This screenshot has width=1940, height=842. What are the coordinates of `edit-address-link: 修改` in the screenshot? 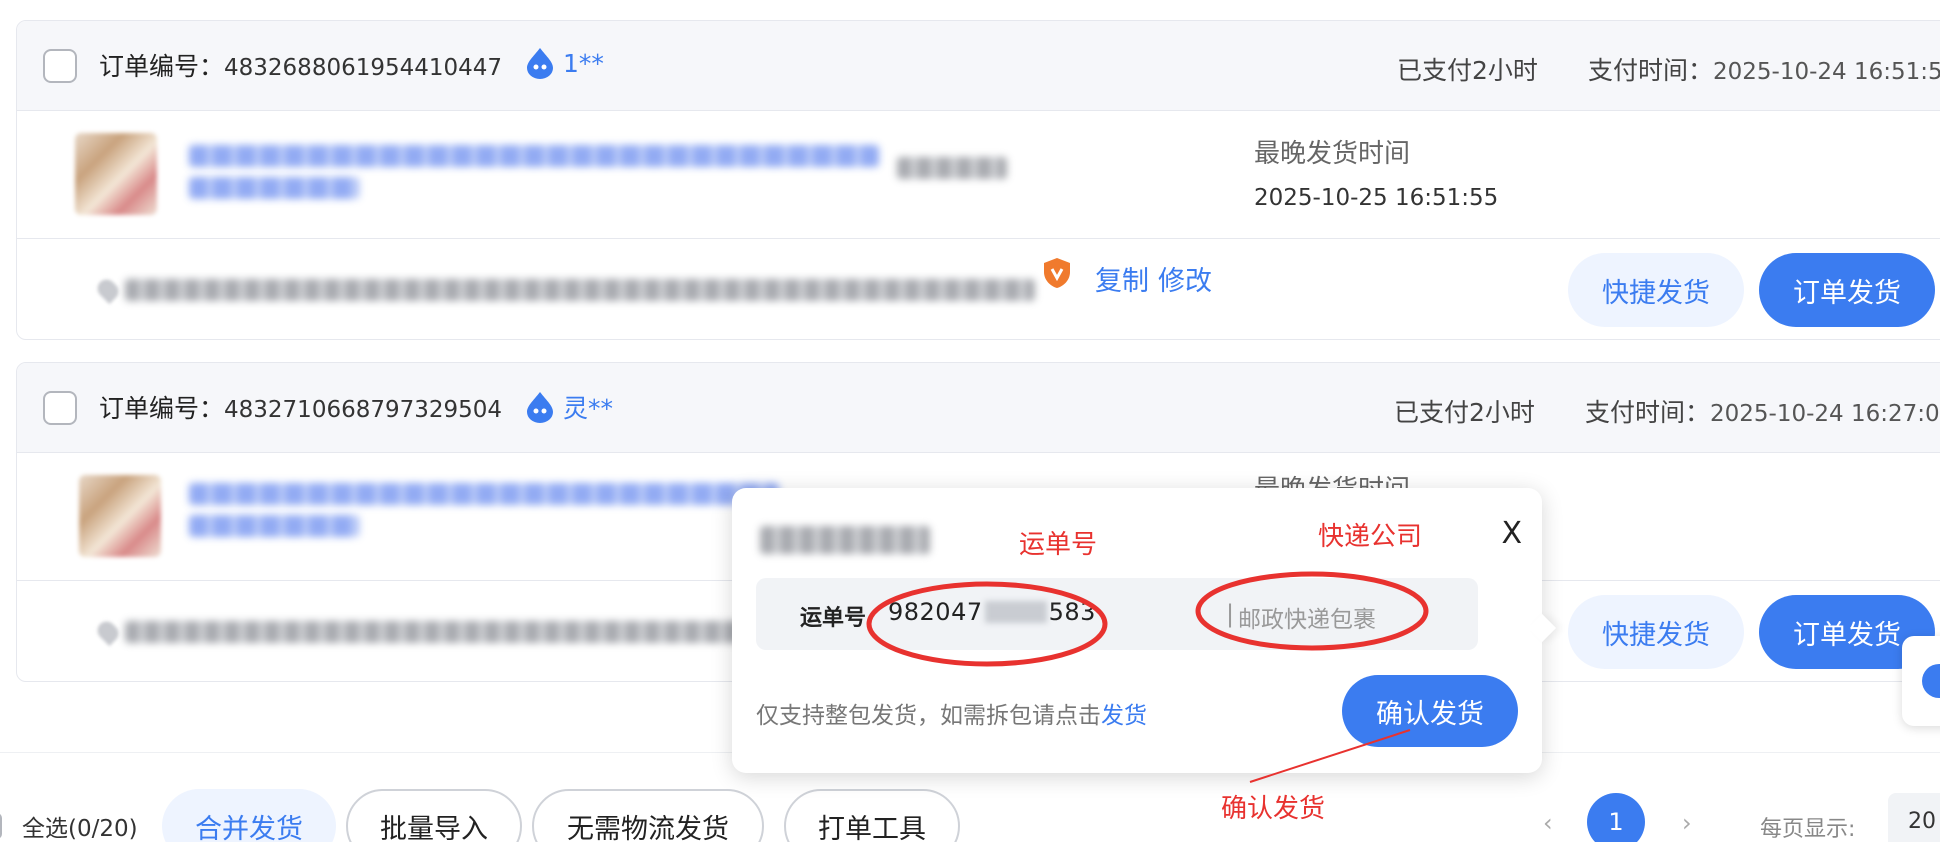 It's located at (1185, 278).